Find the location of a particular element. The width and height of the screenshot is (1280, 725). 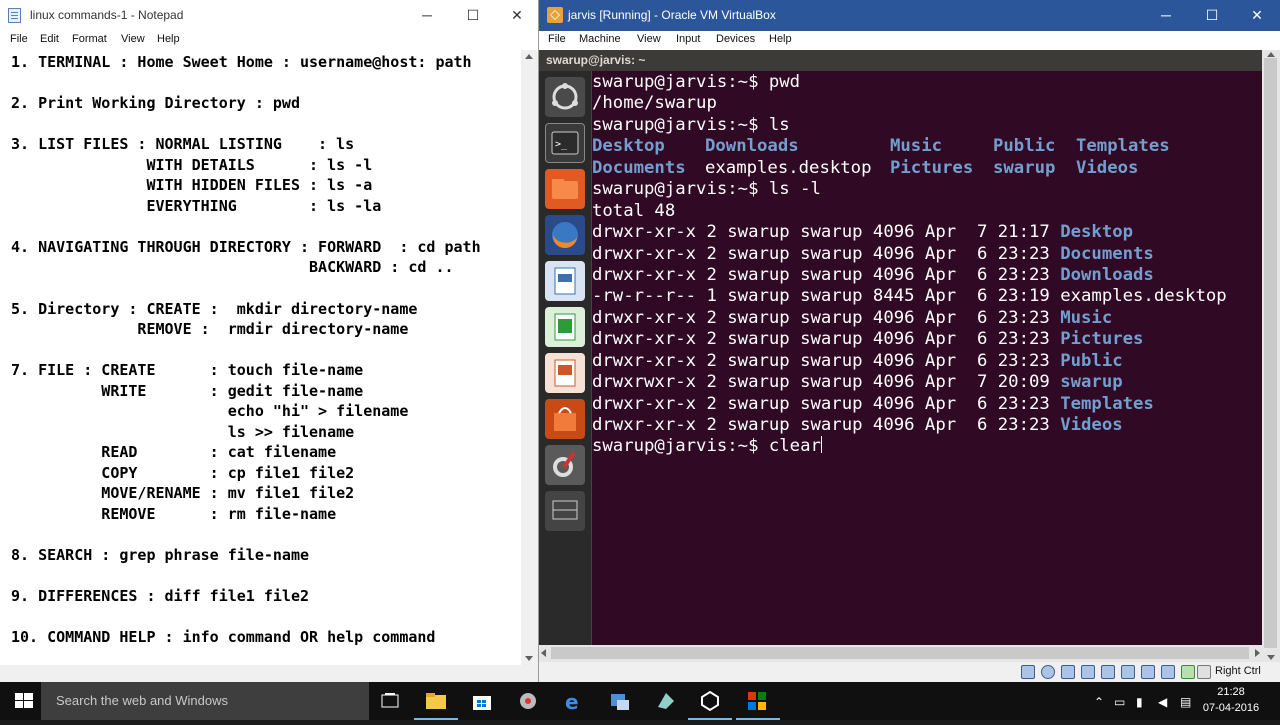

action-center-icon: ▤ is located at coordinates (1185, 702).